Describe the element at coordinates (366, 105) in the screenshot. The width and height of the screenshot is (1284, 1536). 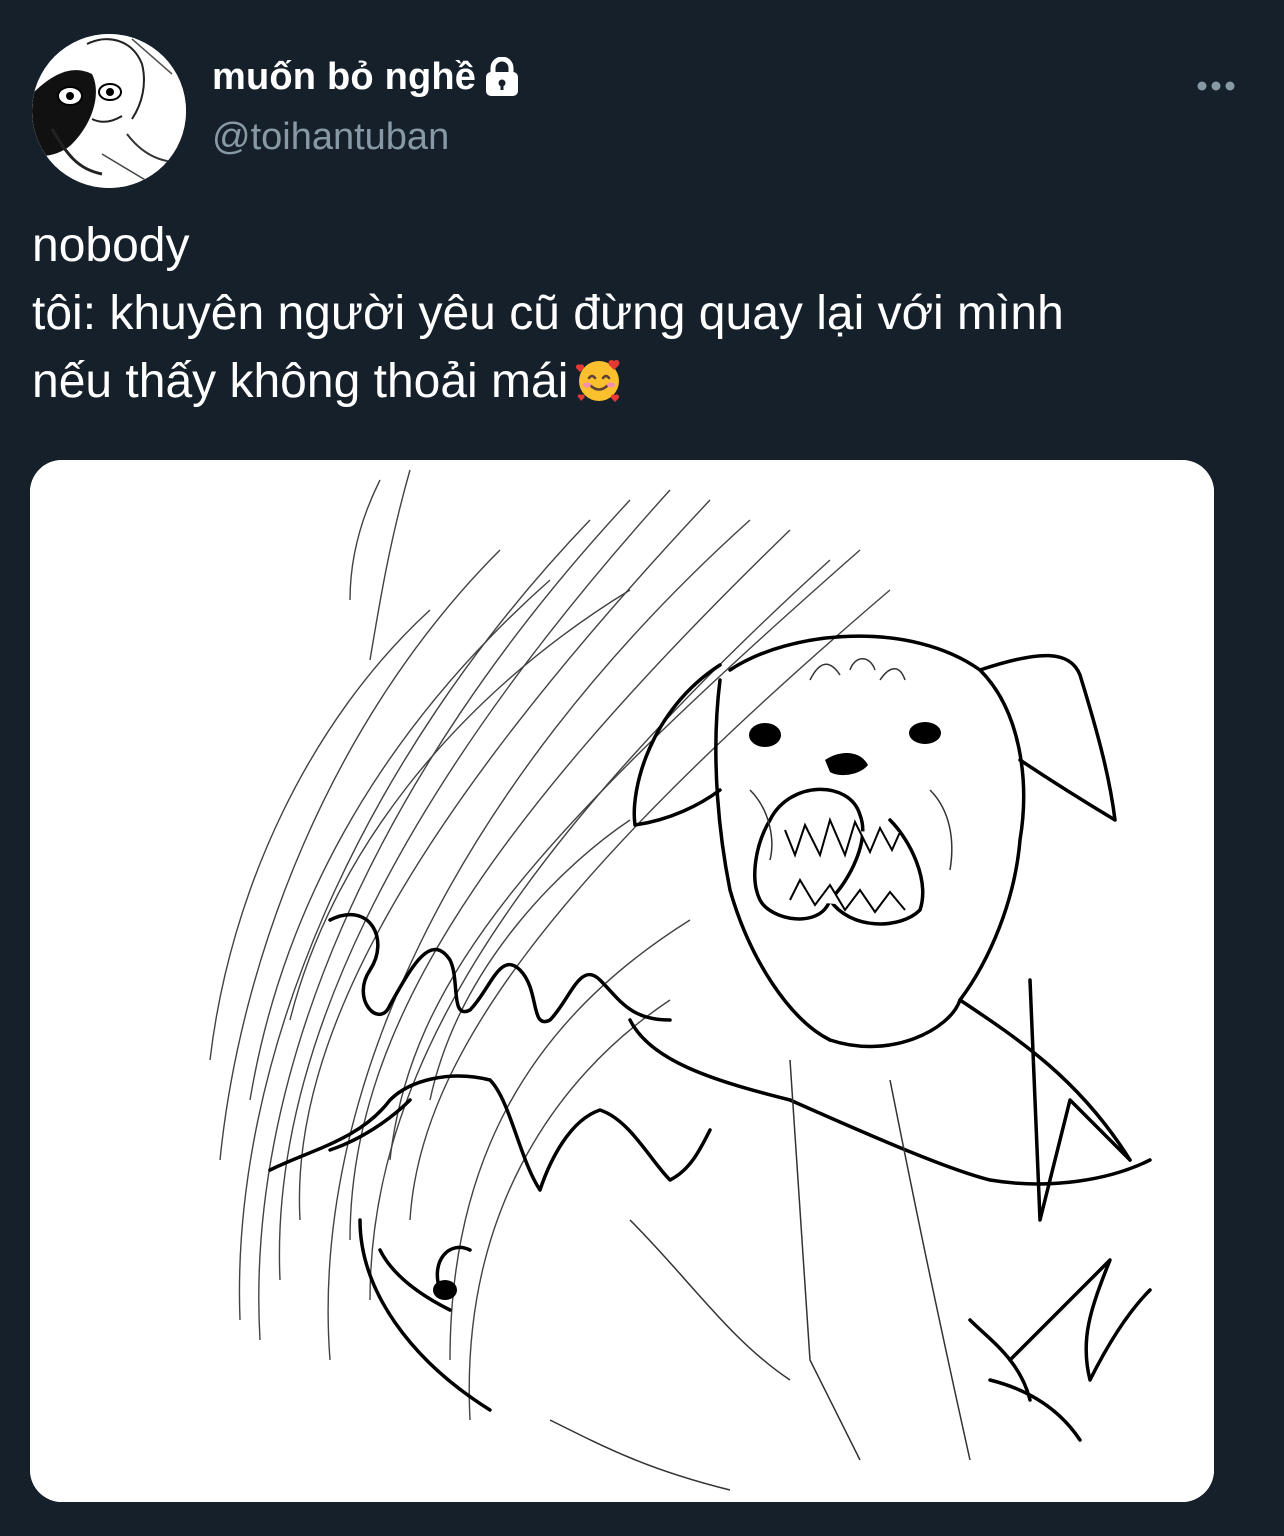
I see `author-names: muốn bỏ nghề @toihantuban` at that location.